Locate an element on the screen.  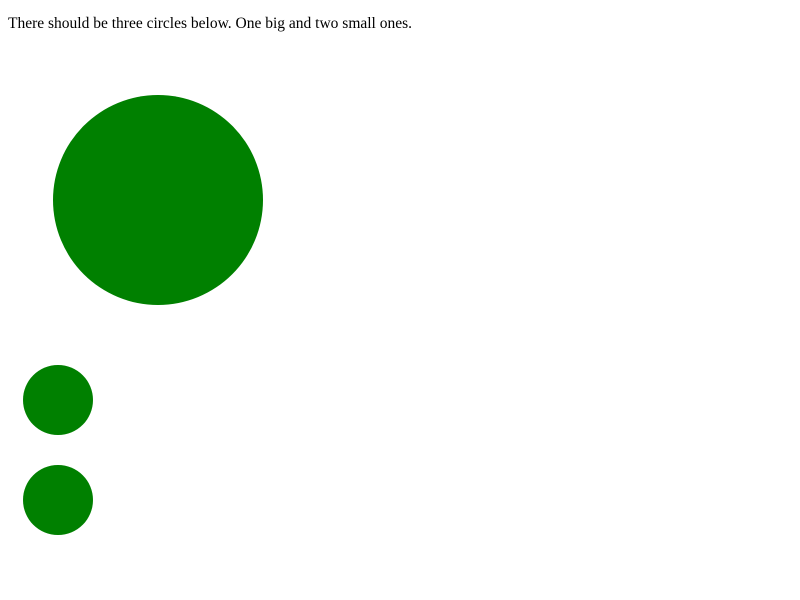
big-circle is located at coordinates (158, 200).